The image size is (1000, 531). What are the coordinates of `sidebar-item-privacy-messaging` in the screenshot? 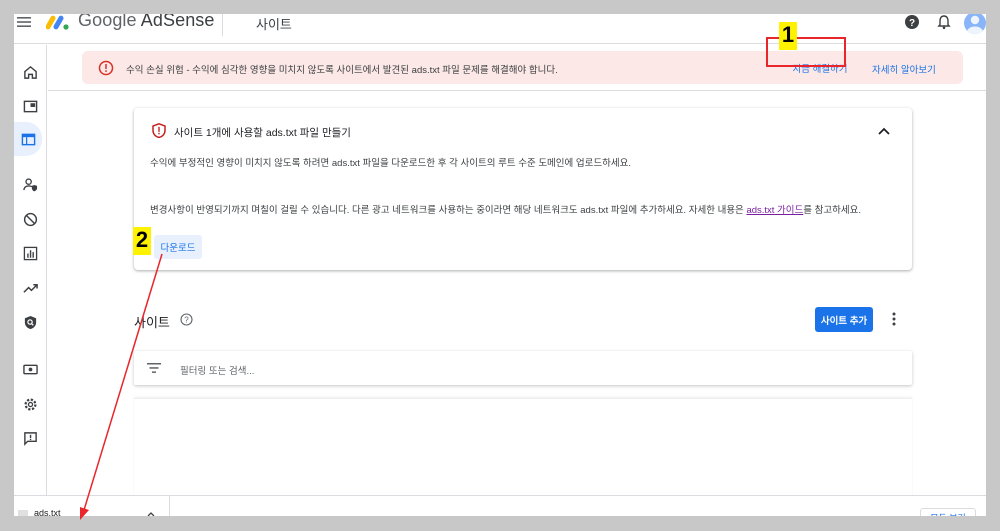 It's located at (30, 184).